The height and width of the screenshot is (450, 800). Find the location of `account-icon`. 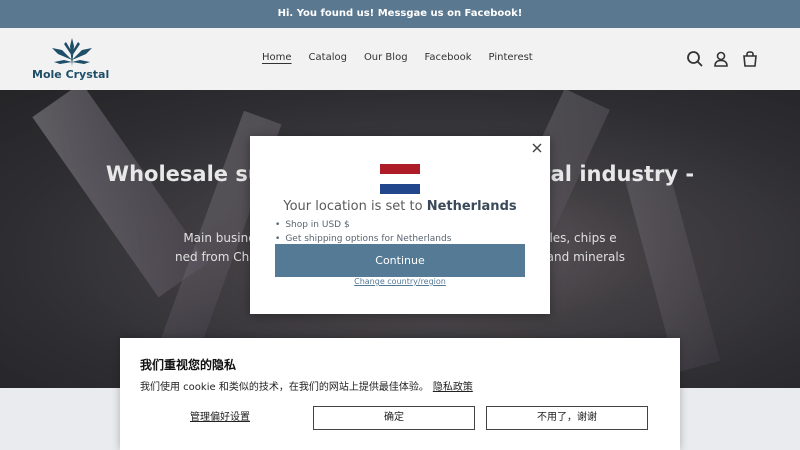

account-icon is located at coordinates (721, 59).